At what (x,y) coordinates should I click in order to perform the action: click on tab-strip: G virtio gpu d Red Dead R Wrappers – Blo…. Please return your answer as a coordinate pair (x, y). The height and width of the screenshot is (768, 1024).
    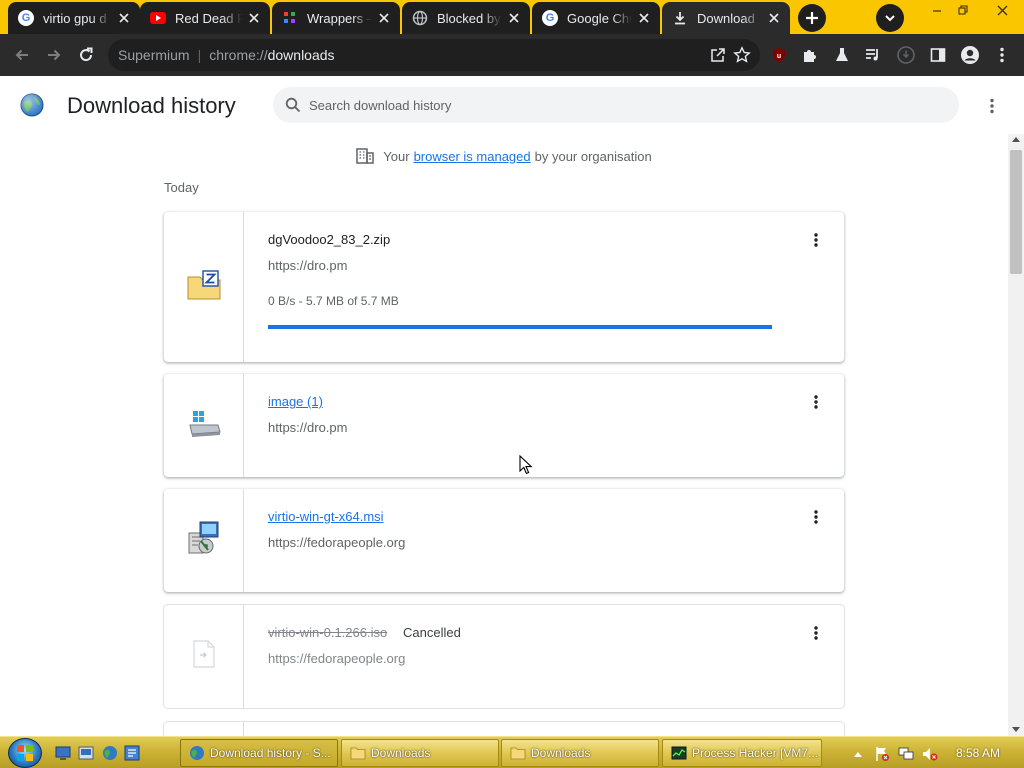
    Looking at the image, I should click on (512, 17).